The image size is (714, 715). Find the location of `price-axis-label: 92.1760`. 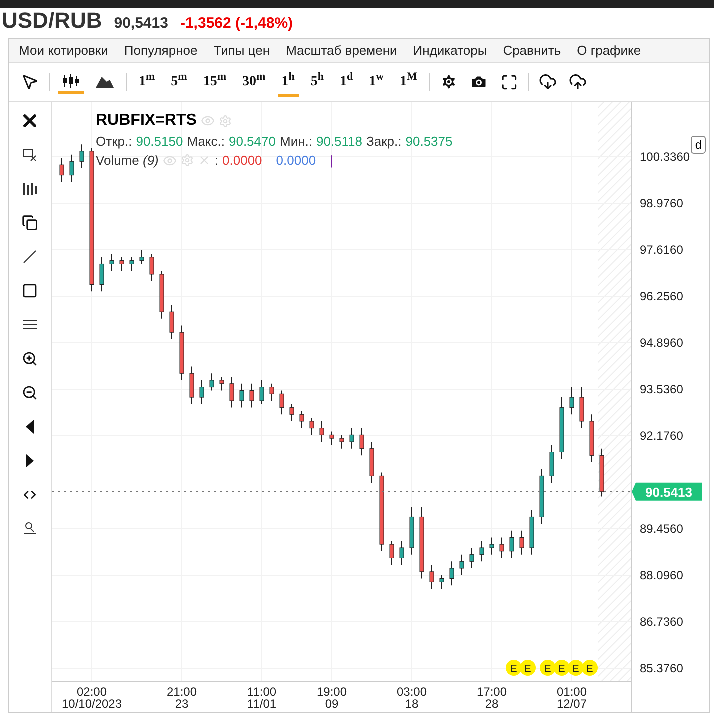

price-axis-label: 92.1760 is located at coordinates (662, 435).